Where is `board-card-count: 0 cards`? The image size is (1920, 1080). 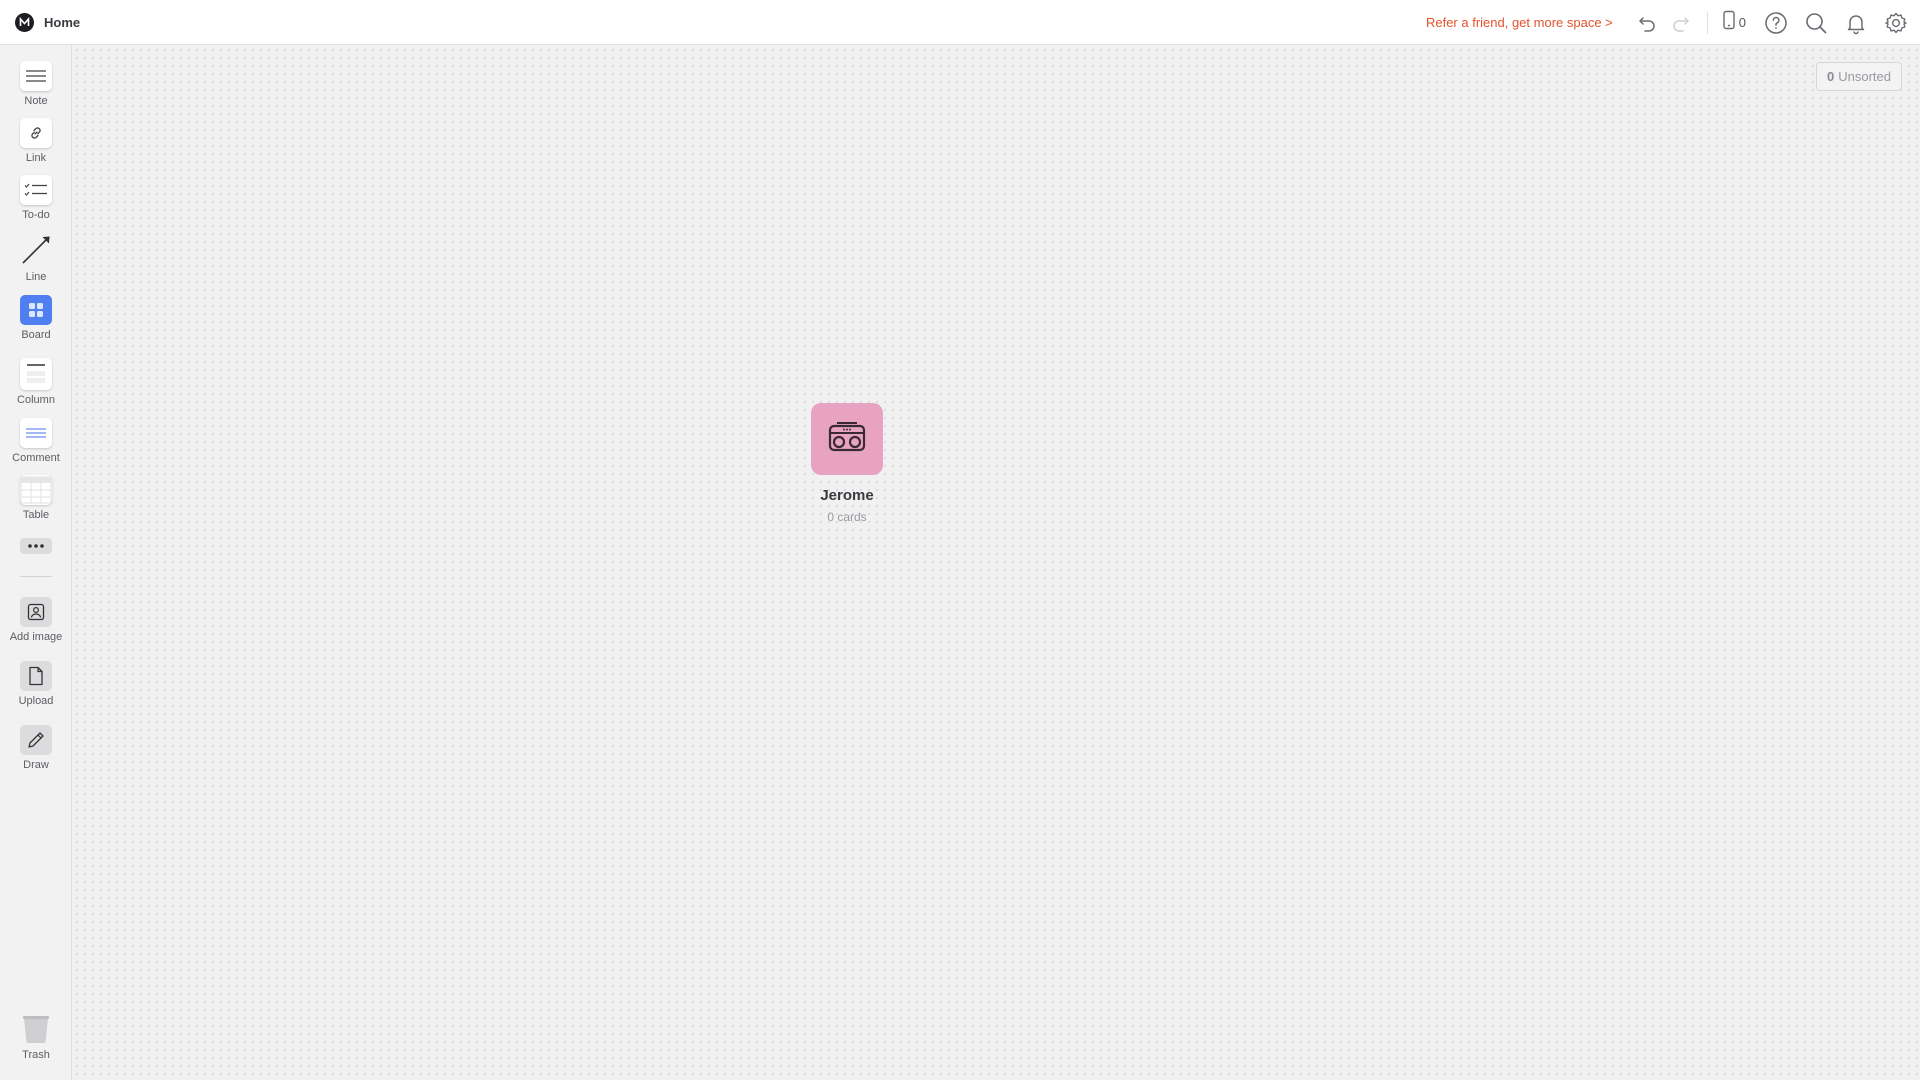 board-card-count: 0 cards is located at coordinates (847, 517).